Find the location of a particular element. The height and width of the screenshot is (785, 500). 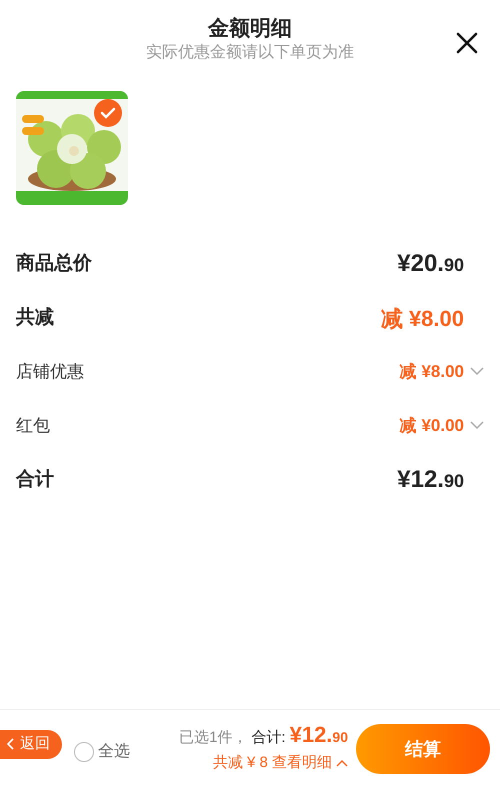

caret-icon is located at coordinates (342, 763).